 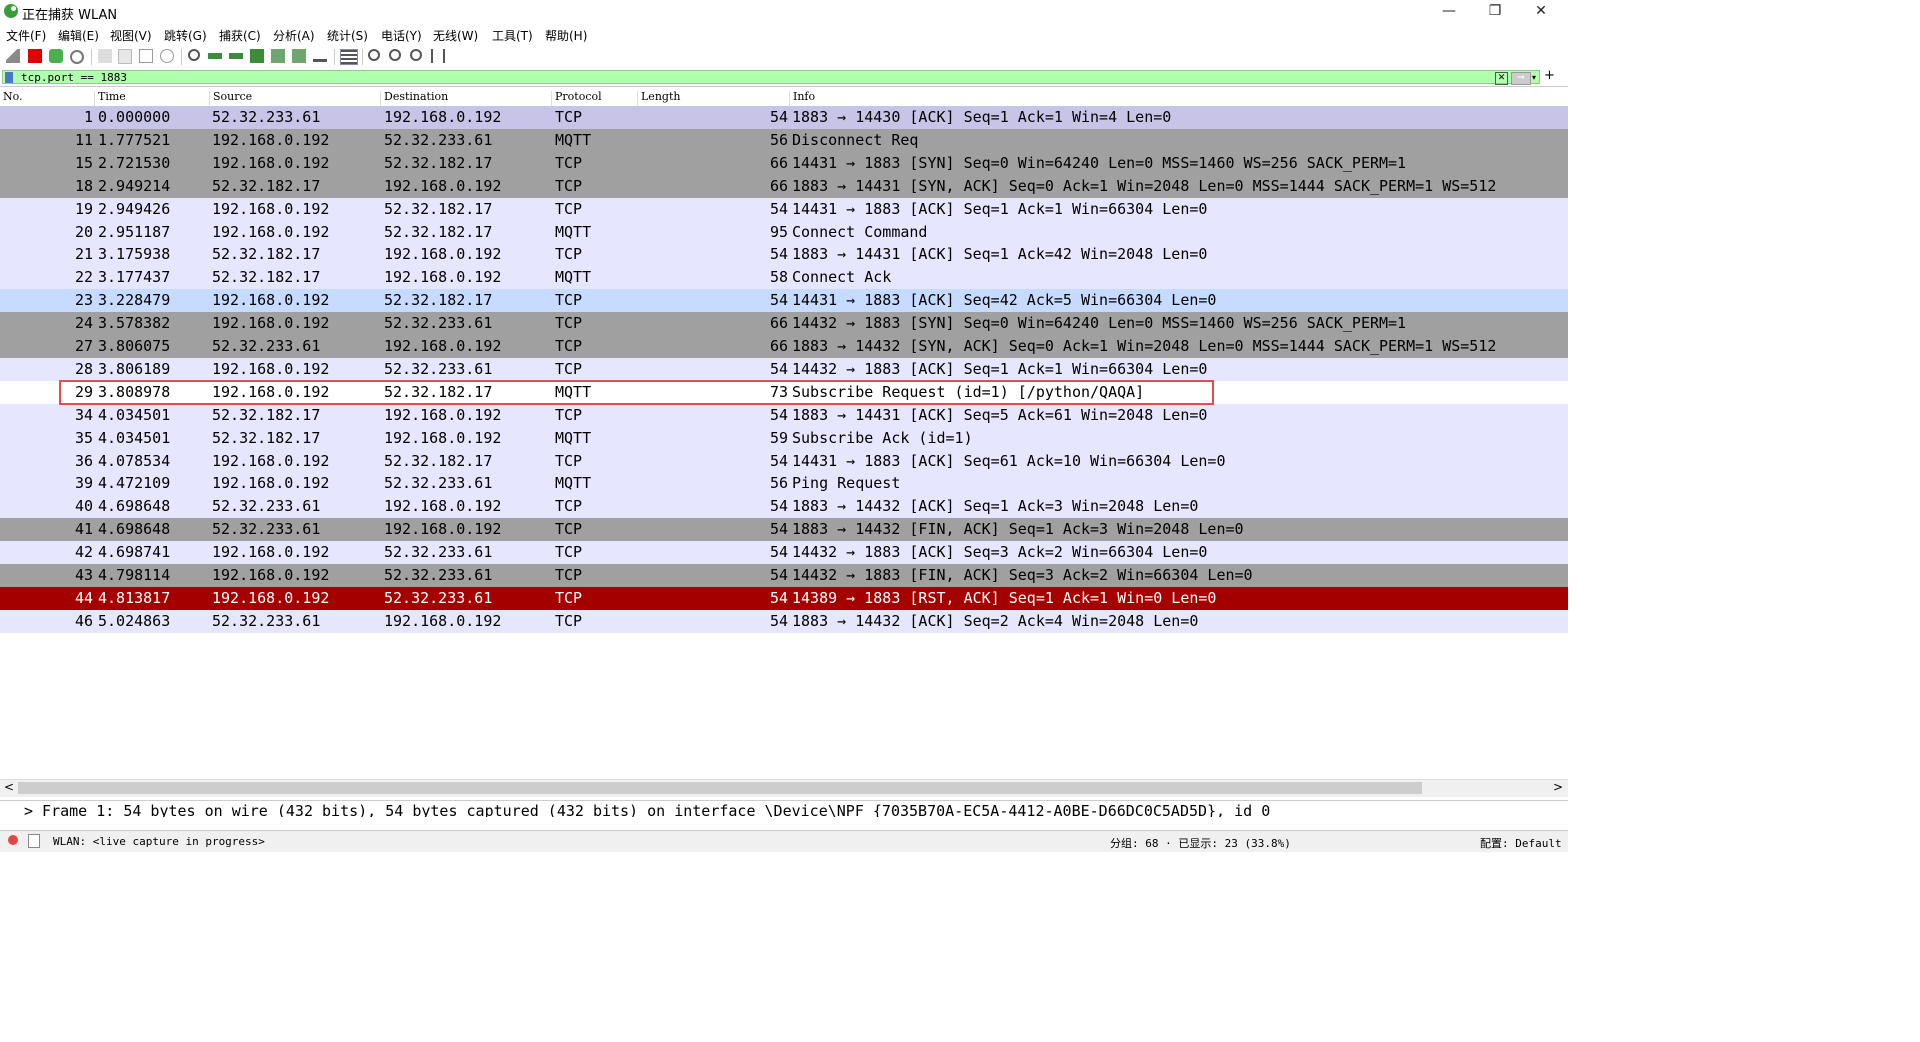 What do you see at coordinates (77, 57) in the screenshot?
I see `capture-options-icon` at bounding box center [77, 57].